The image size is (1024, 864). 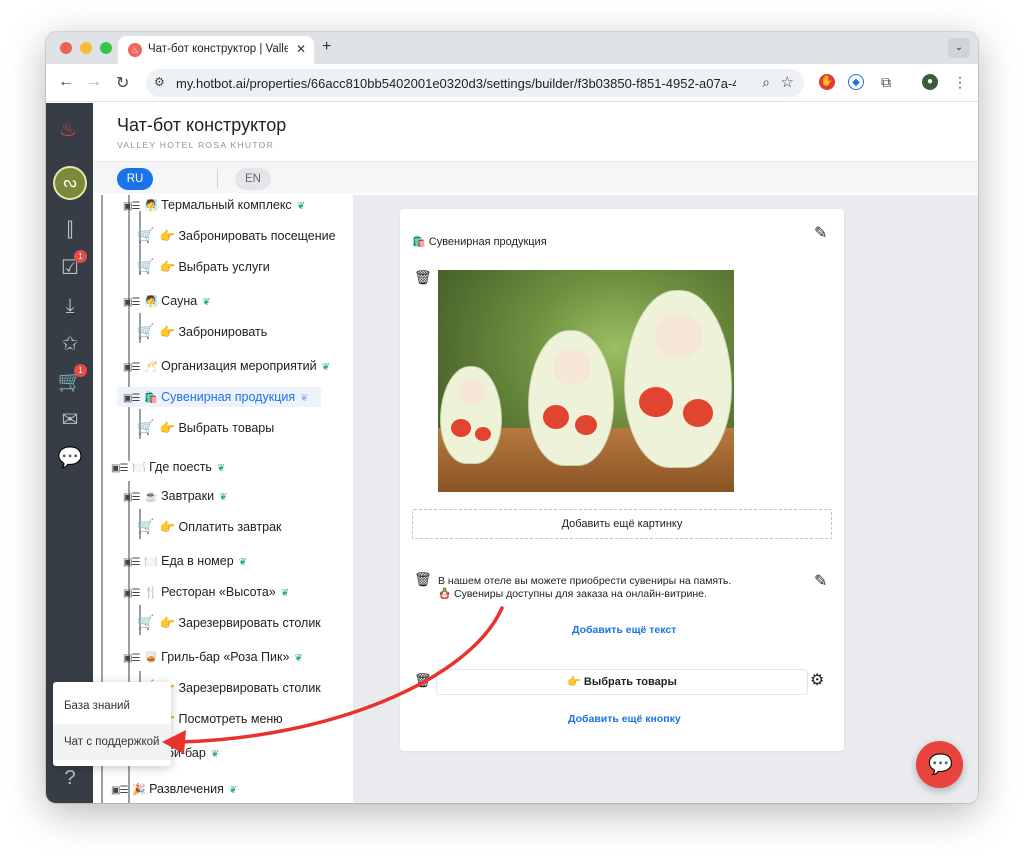 I want to click on tree-node: 🛒 👉 Зарезервировать столик, so click(x=229, y=622).